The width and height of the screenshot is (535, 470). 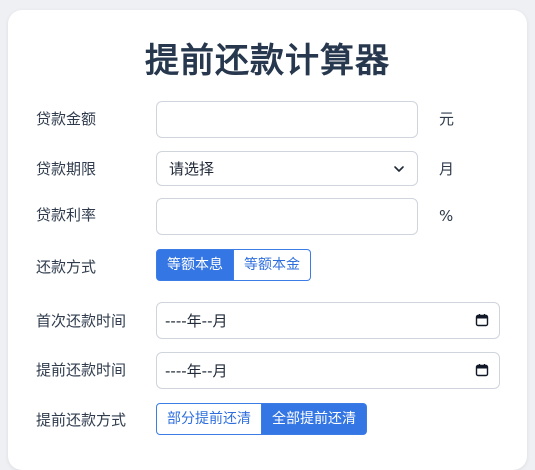 I want to click on loan-amount-unit: 元, so click(x=447, y=119).